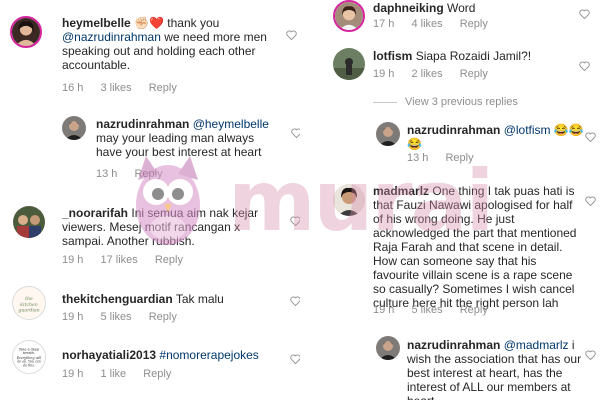  Describe the element at coordinates (231, 124) in the screenshot. I see `comment-mention: @heymelbelle` at that location.